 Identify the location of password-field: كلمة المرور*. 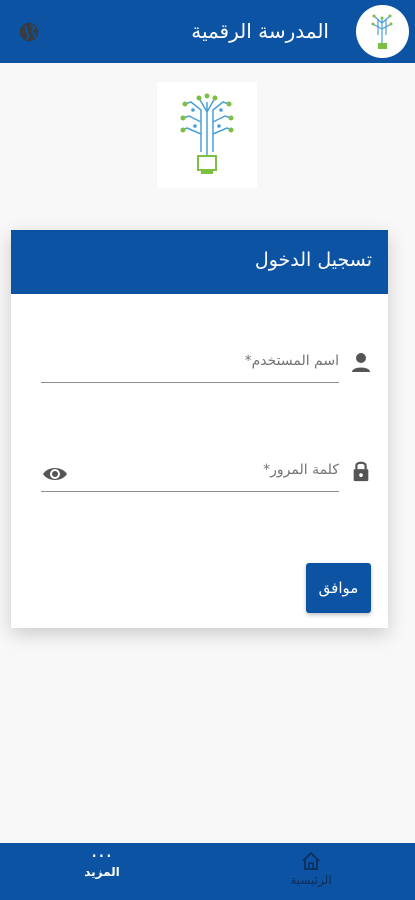
(190, 473).